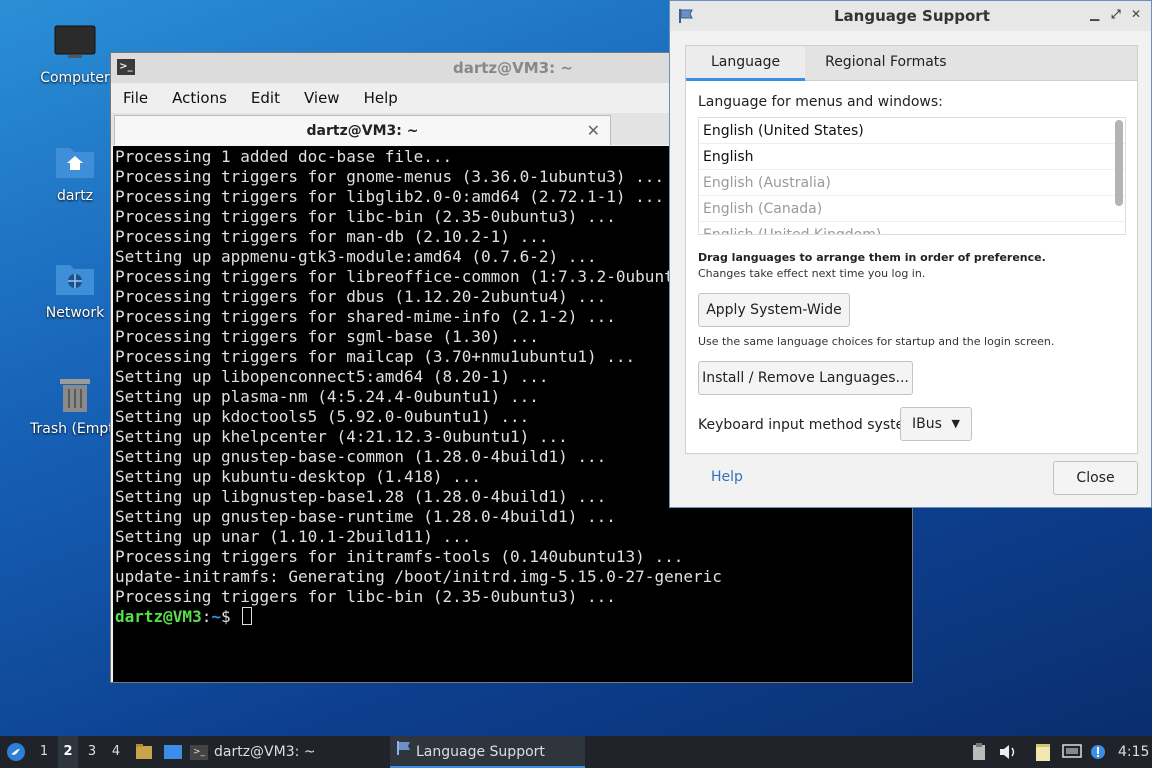 The height and width of the screenshot is (768, 1152). Describe the element at coordinates (912, 228) in the screenshot. I see `language-item: English (United Kingdom)` at that location.